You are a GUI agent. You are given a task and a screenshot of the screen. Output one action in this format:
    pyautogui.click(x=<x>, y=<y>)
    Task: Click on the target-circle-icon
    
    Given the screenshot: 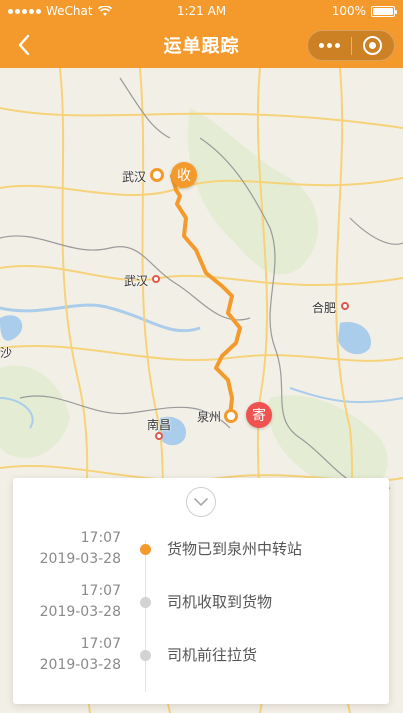 What is the action you would take?
    pyautogui.click(x=373, y=45)
    